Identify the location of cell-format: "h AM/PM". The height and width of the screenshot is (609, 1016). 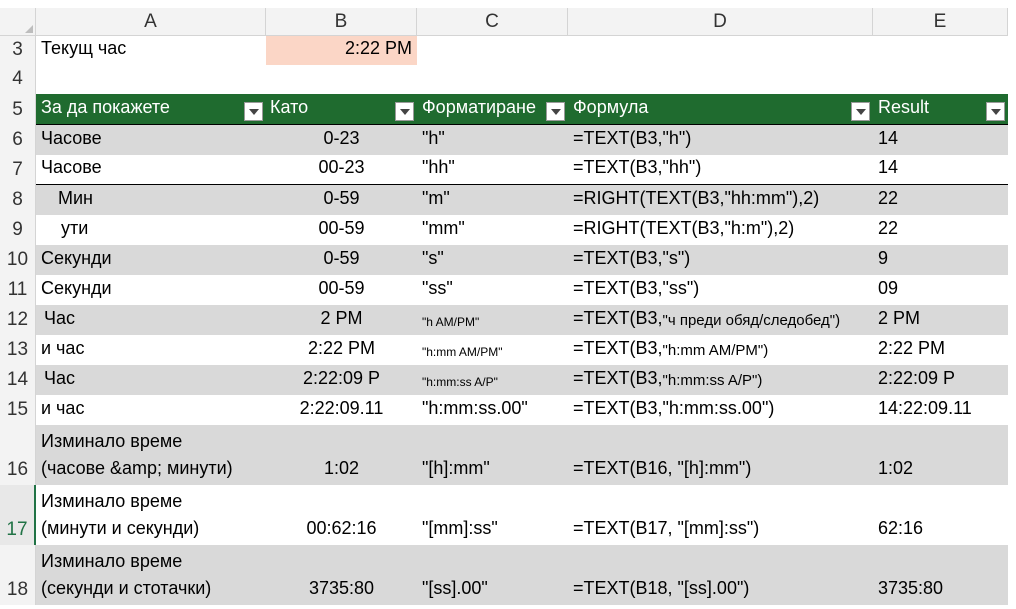
(492, 320).